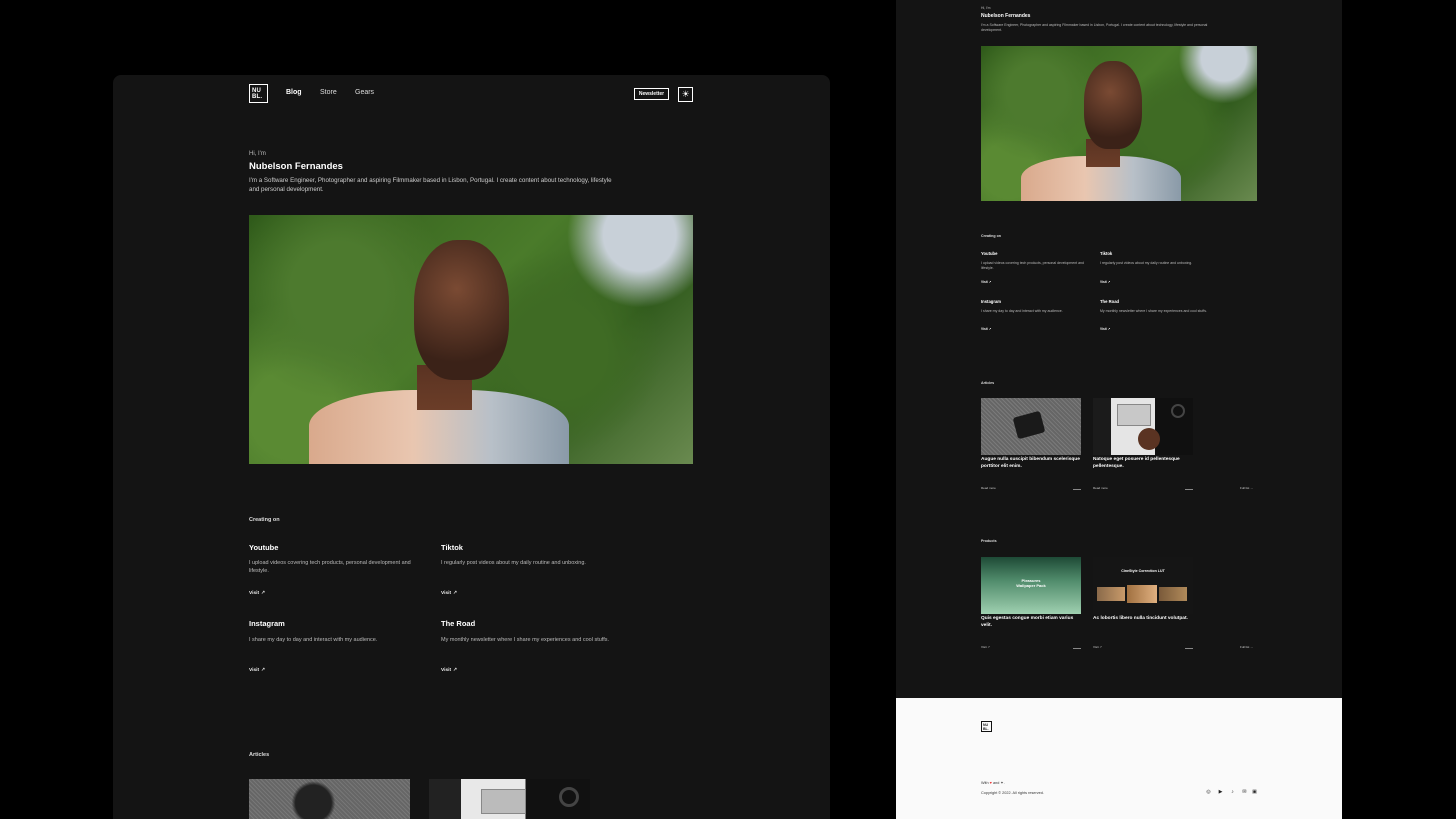 The image size is (1456, 819). Describe the element at coordinates (1002, 783) in the screenshot. I see `sparkle-icon: ✦` at that location.